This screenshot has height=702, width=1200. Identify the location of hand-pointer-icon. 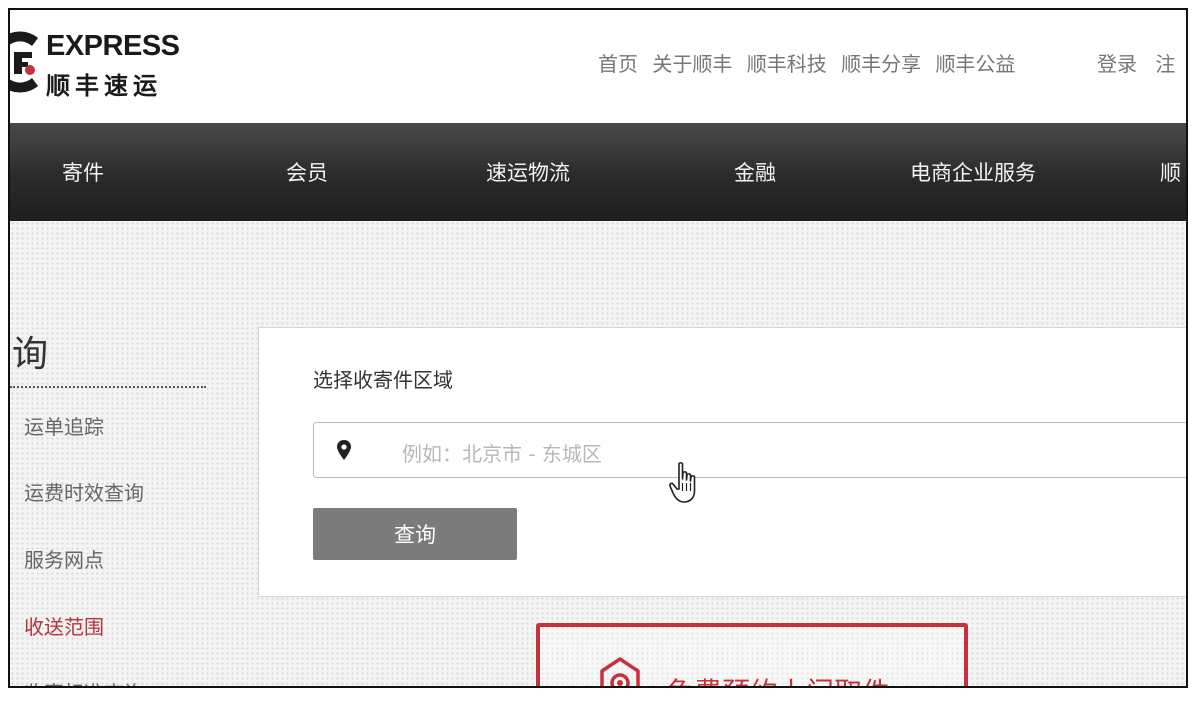
(682, 482).